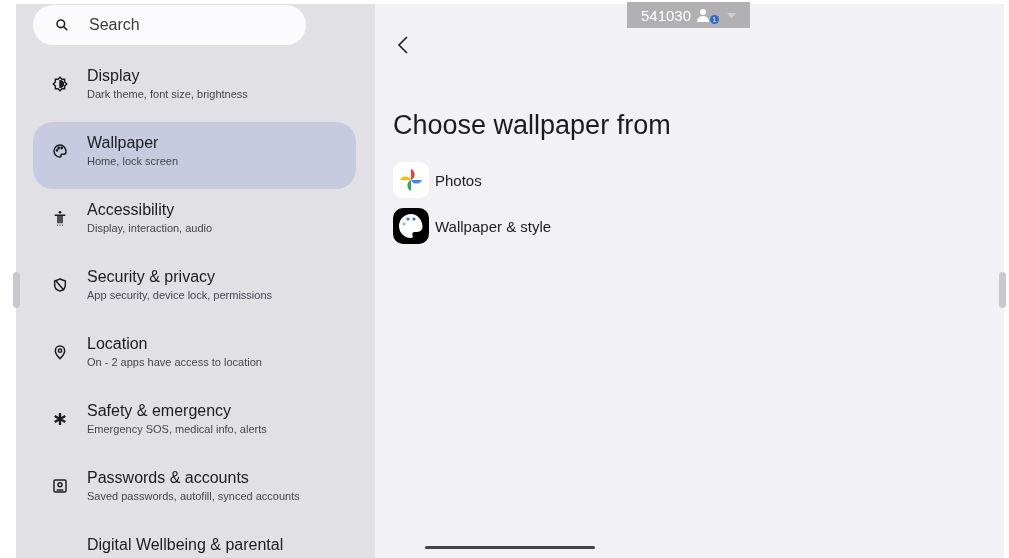 This screenshot has width=1009, height=558. What do you see at coordinates (169, 25) in the screenshot?
I see `search-field: Search` at bounding box center [169, 25].